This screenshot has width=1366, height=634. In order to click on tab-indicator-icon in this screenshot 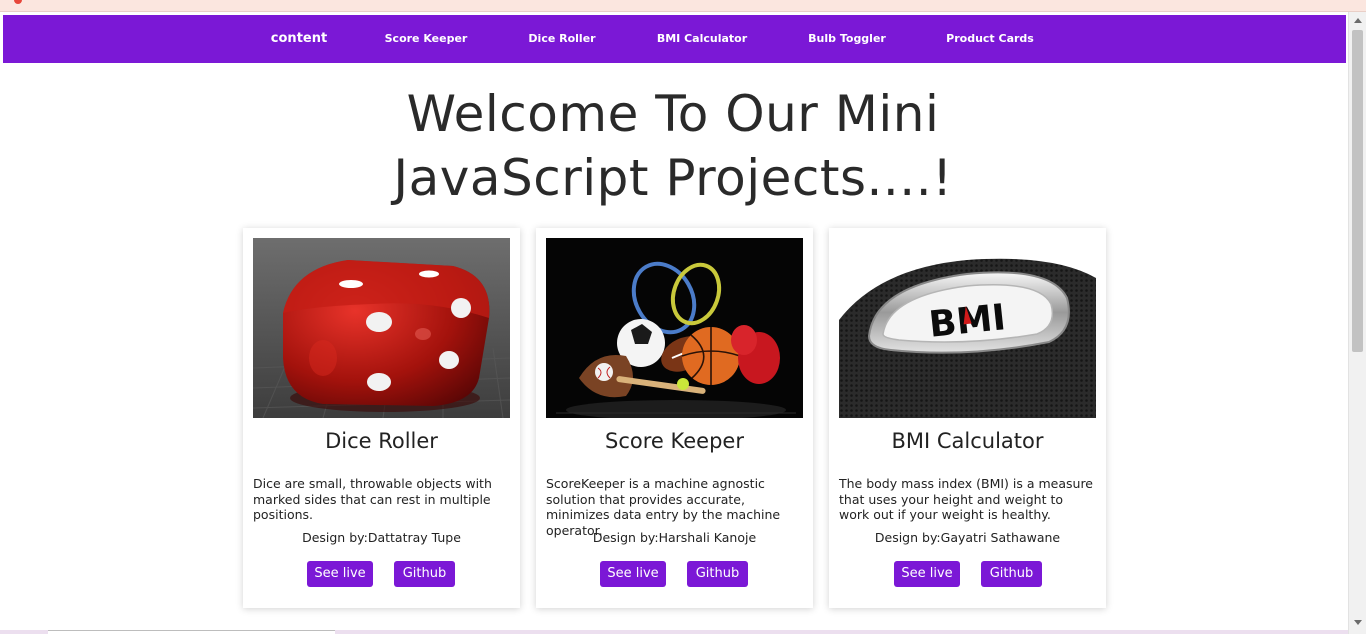, I will do `click(18, 2)`.